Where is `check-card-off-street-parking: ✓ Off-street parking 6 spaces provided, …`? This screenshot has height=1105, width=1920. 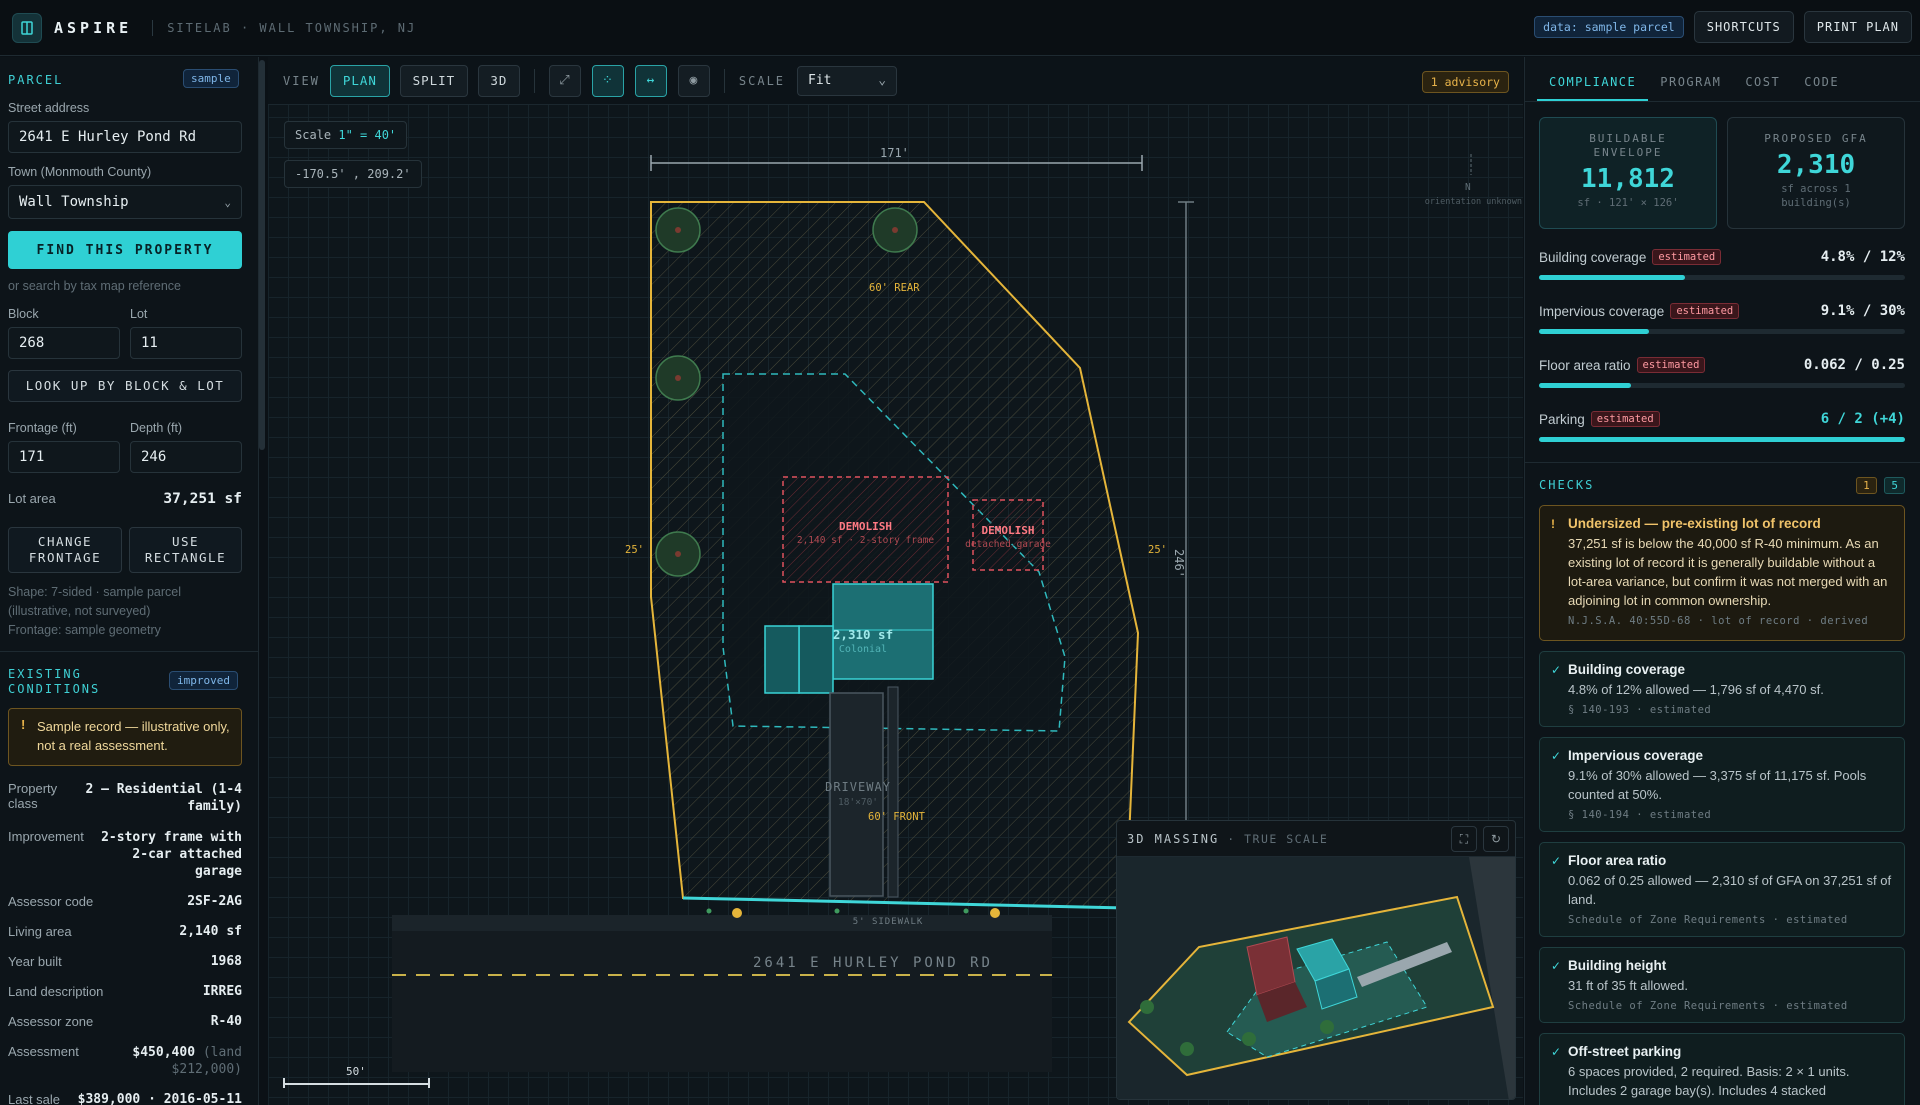 check-card-off-street-parking: ✓ Off-street parking 6 spaces provided, … is located at coordinates (1722, 1069).